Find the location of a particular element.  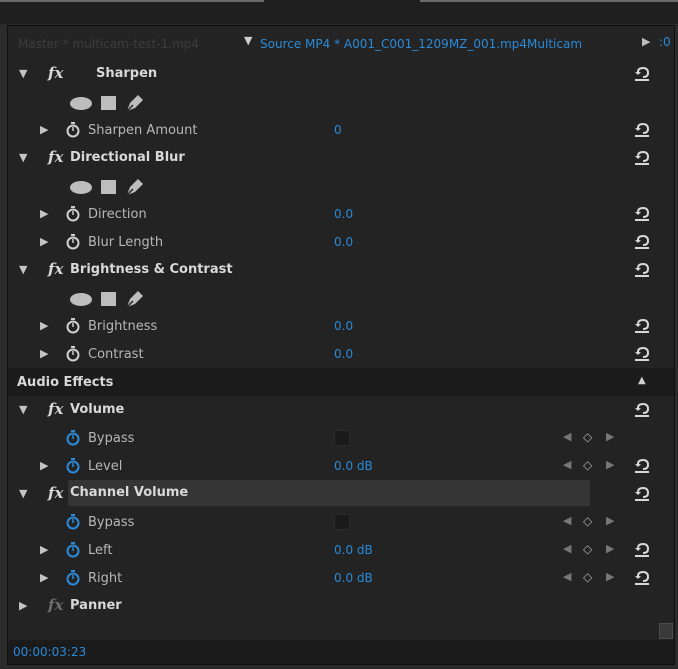

collapse-icon: ▲ is located at coordinates (642, 380).